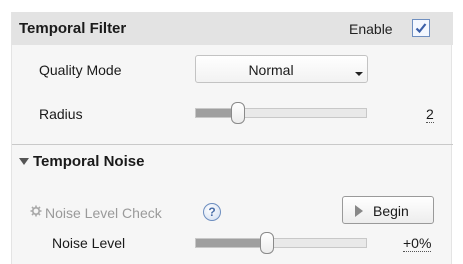  What do you see at coordinates (359, 74) in the screenshot?
I see `chevron-down-icon` at bounding box center [359, 74].